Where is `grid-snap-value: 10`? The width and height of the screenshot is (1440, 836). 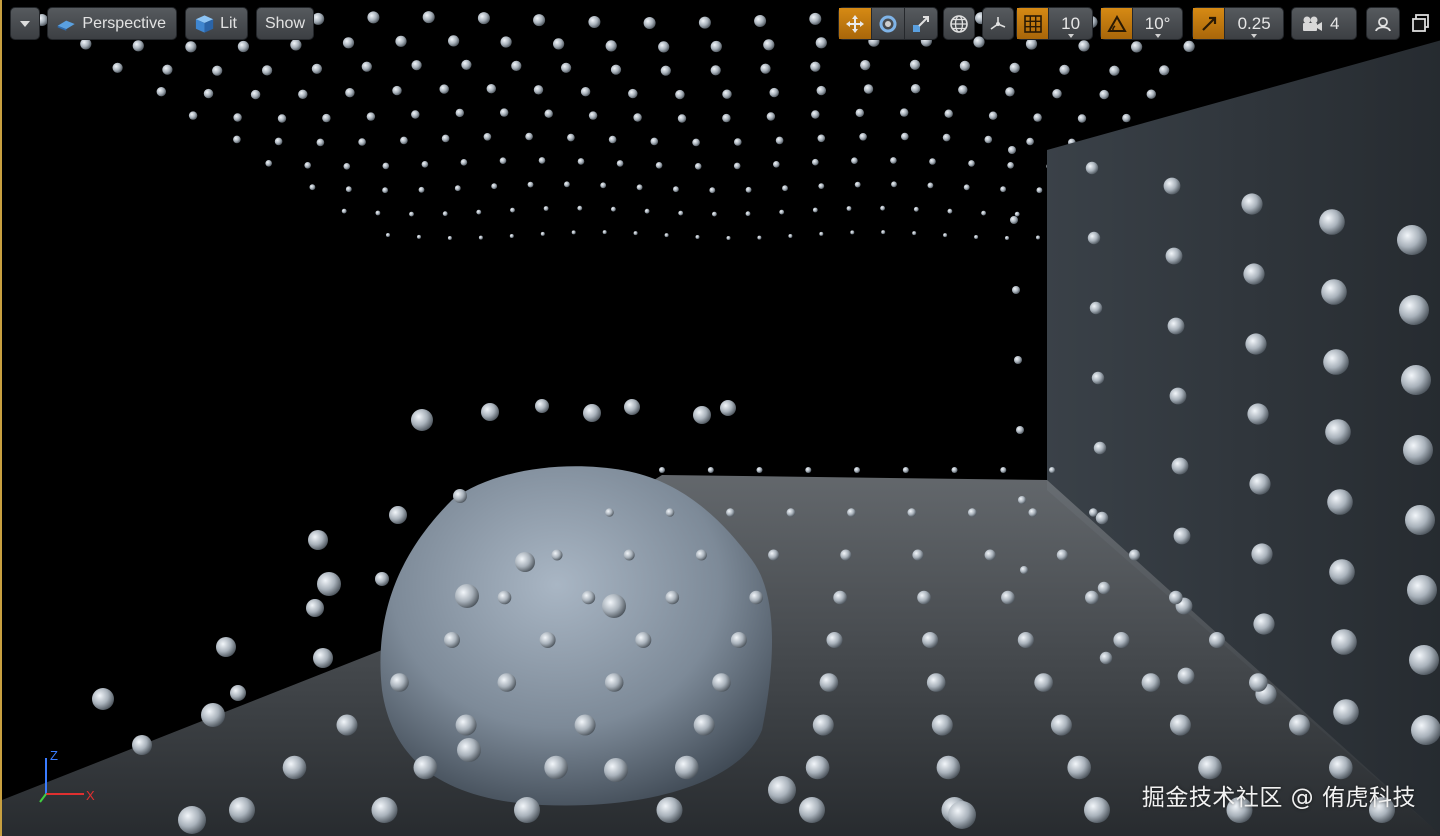 grid-snap-value: 10 is located at coordinates (1070, 23).